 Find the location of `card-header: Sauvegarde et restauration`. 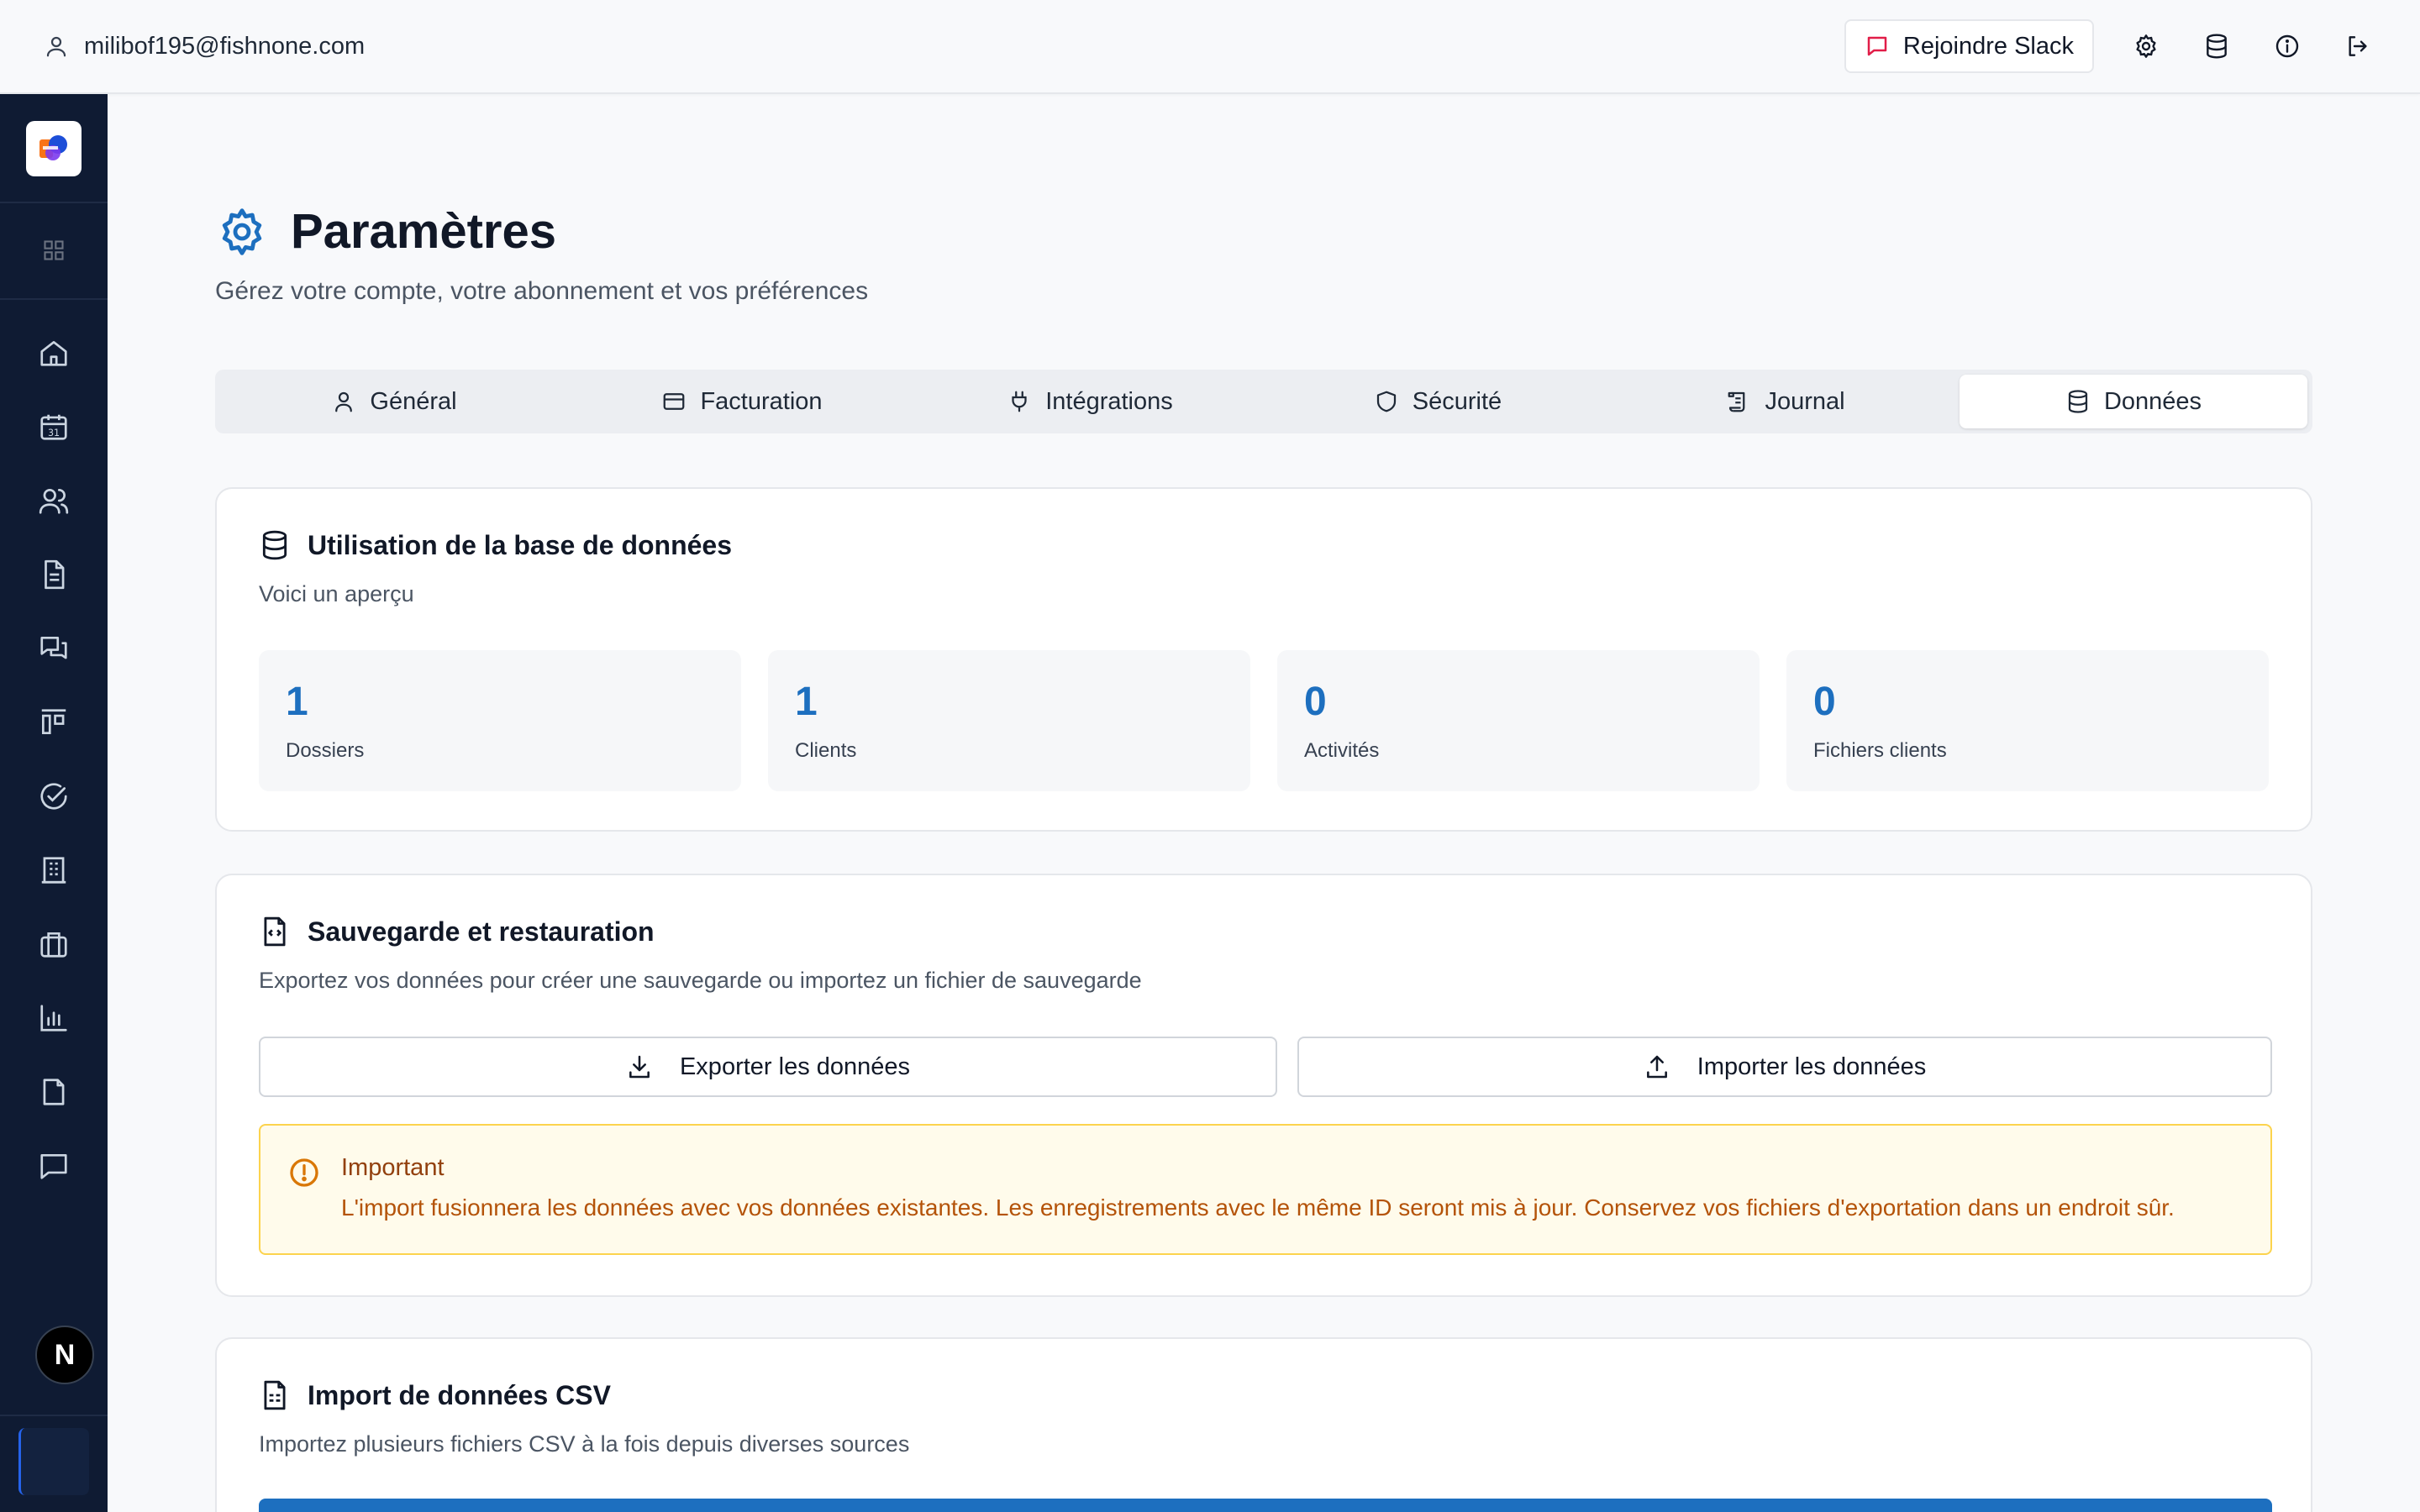

card-header: Sauvegarde et restauration is located at coordinates (457, 932).